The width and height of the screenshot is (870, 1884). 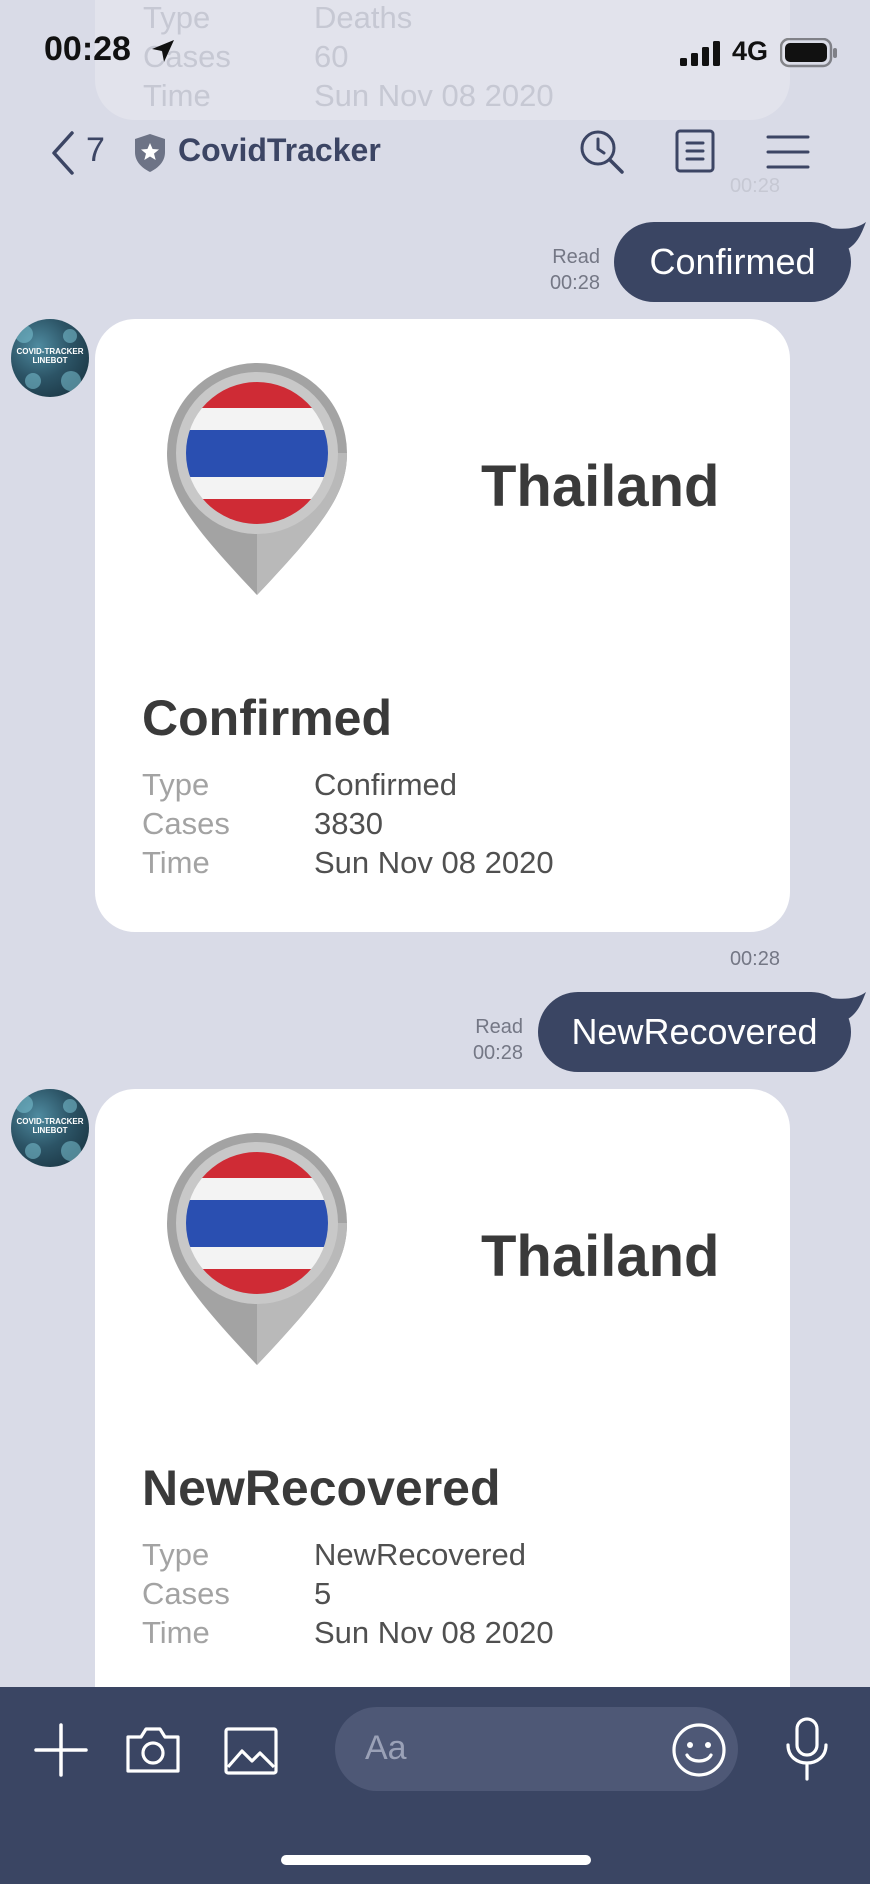 I want to click on previous-time-key: Time, so click(x=177, y=95).